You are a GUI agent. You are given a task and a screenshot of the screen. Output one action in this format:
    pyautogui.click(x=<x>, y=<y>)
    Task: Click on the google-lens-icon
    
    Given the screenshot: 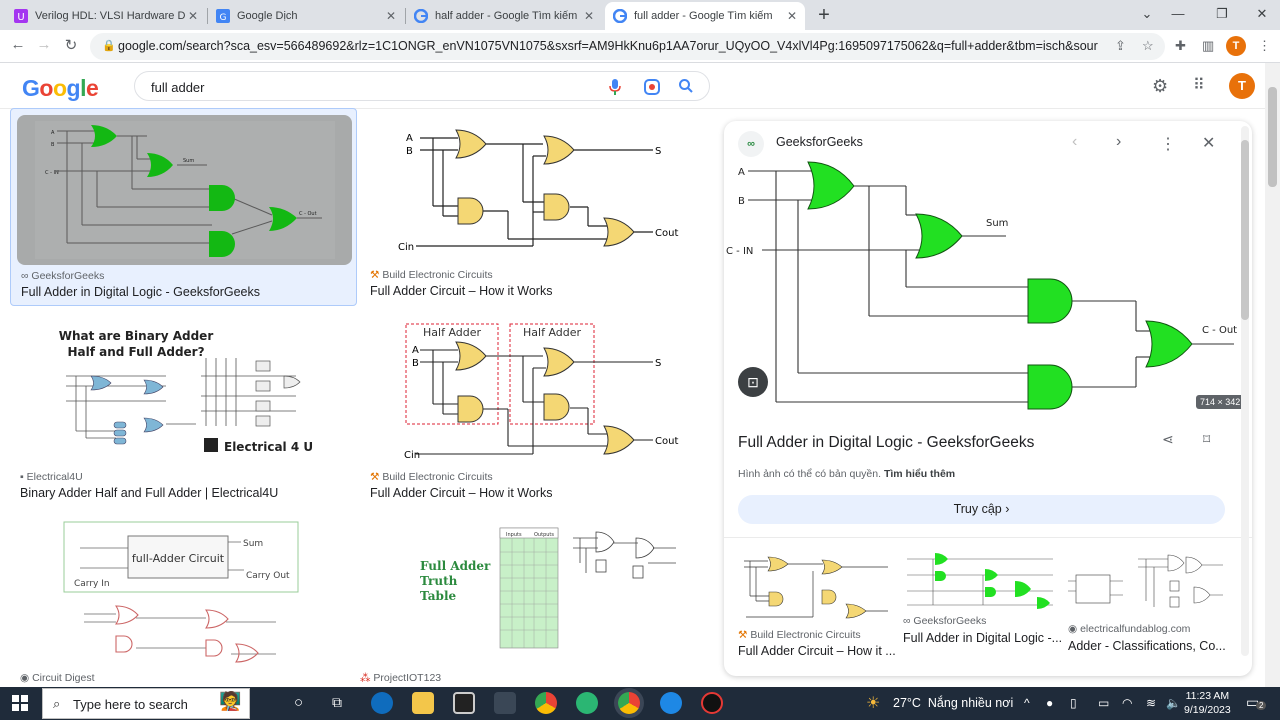 What is the action you would take?
    pyautogui.click(x=652, y=87)
    